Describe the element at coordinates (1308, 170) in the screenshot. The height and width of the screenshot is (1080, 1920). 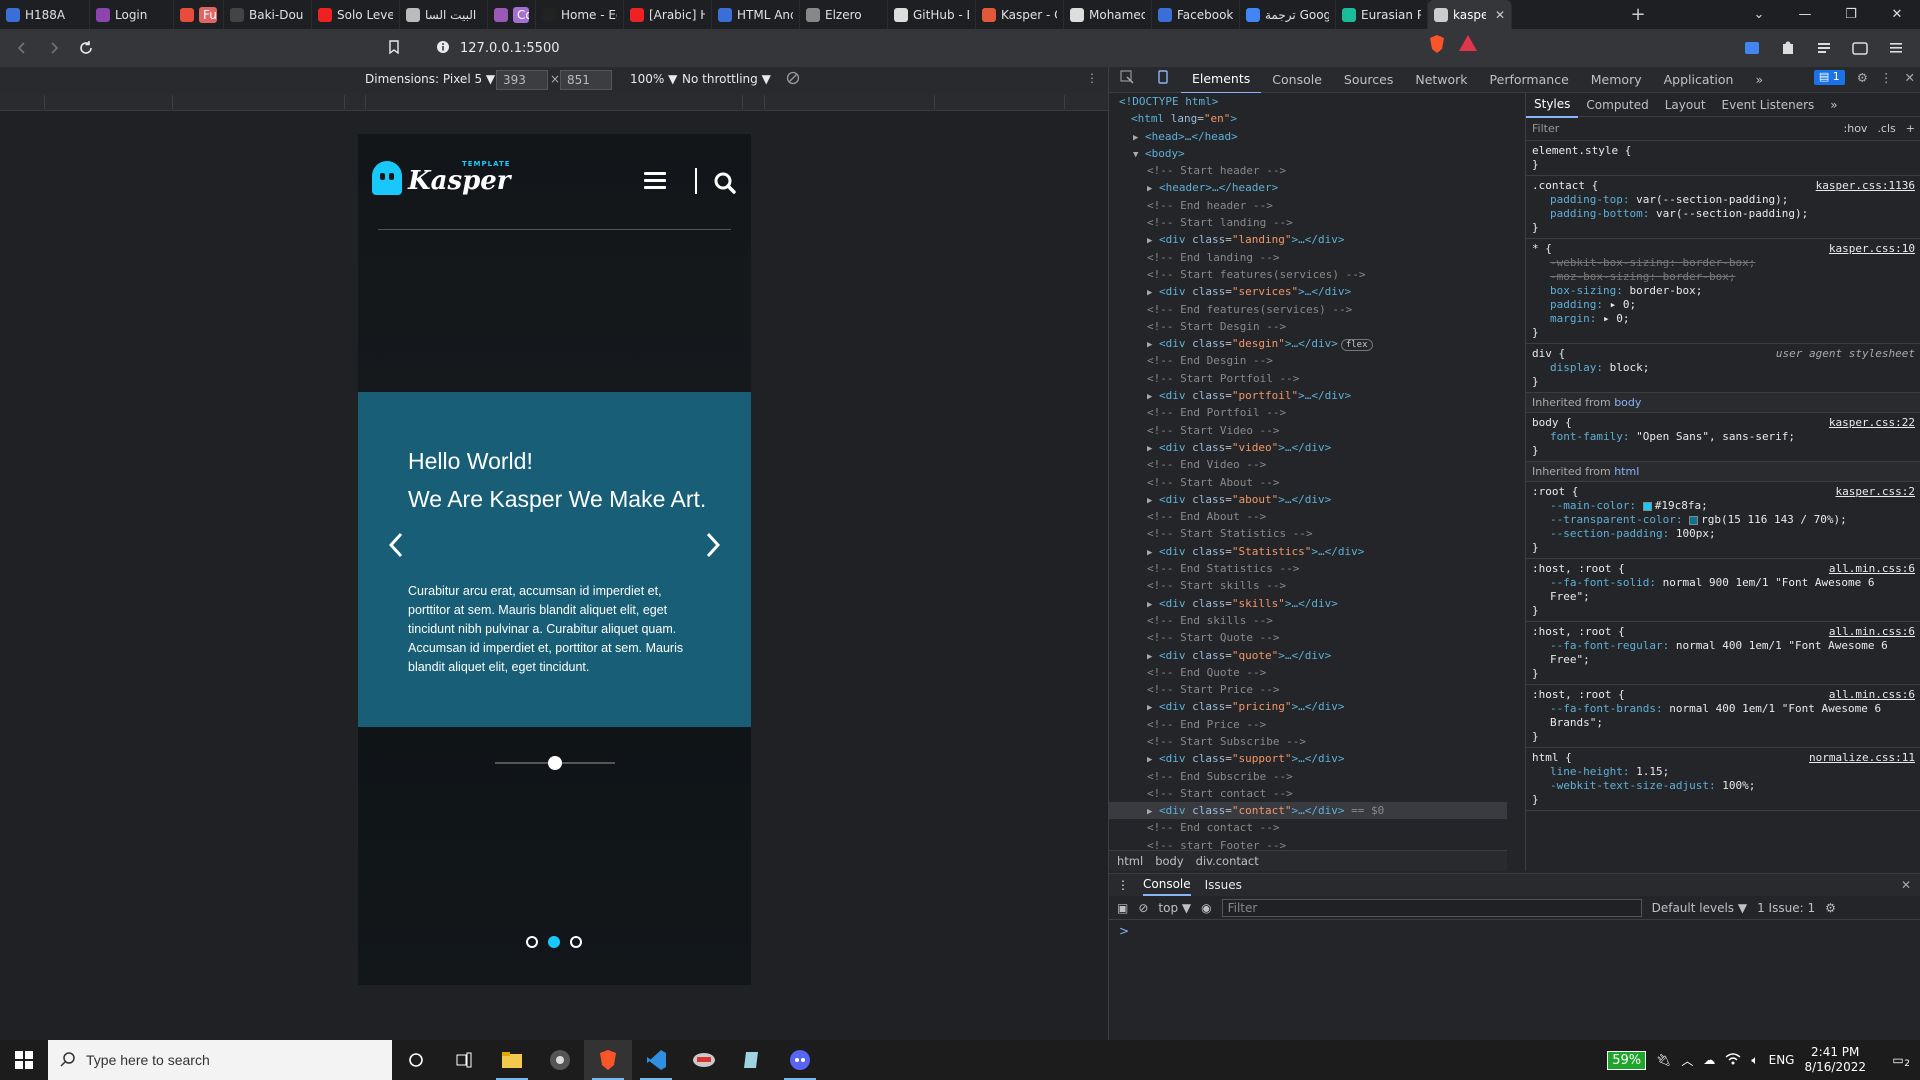
I see `dom-node-line: <!-- Start header -->` at that location.